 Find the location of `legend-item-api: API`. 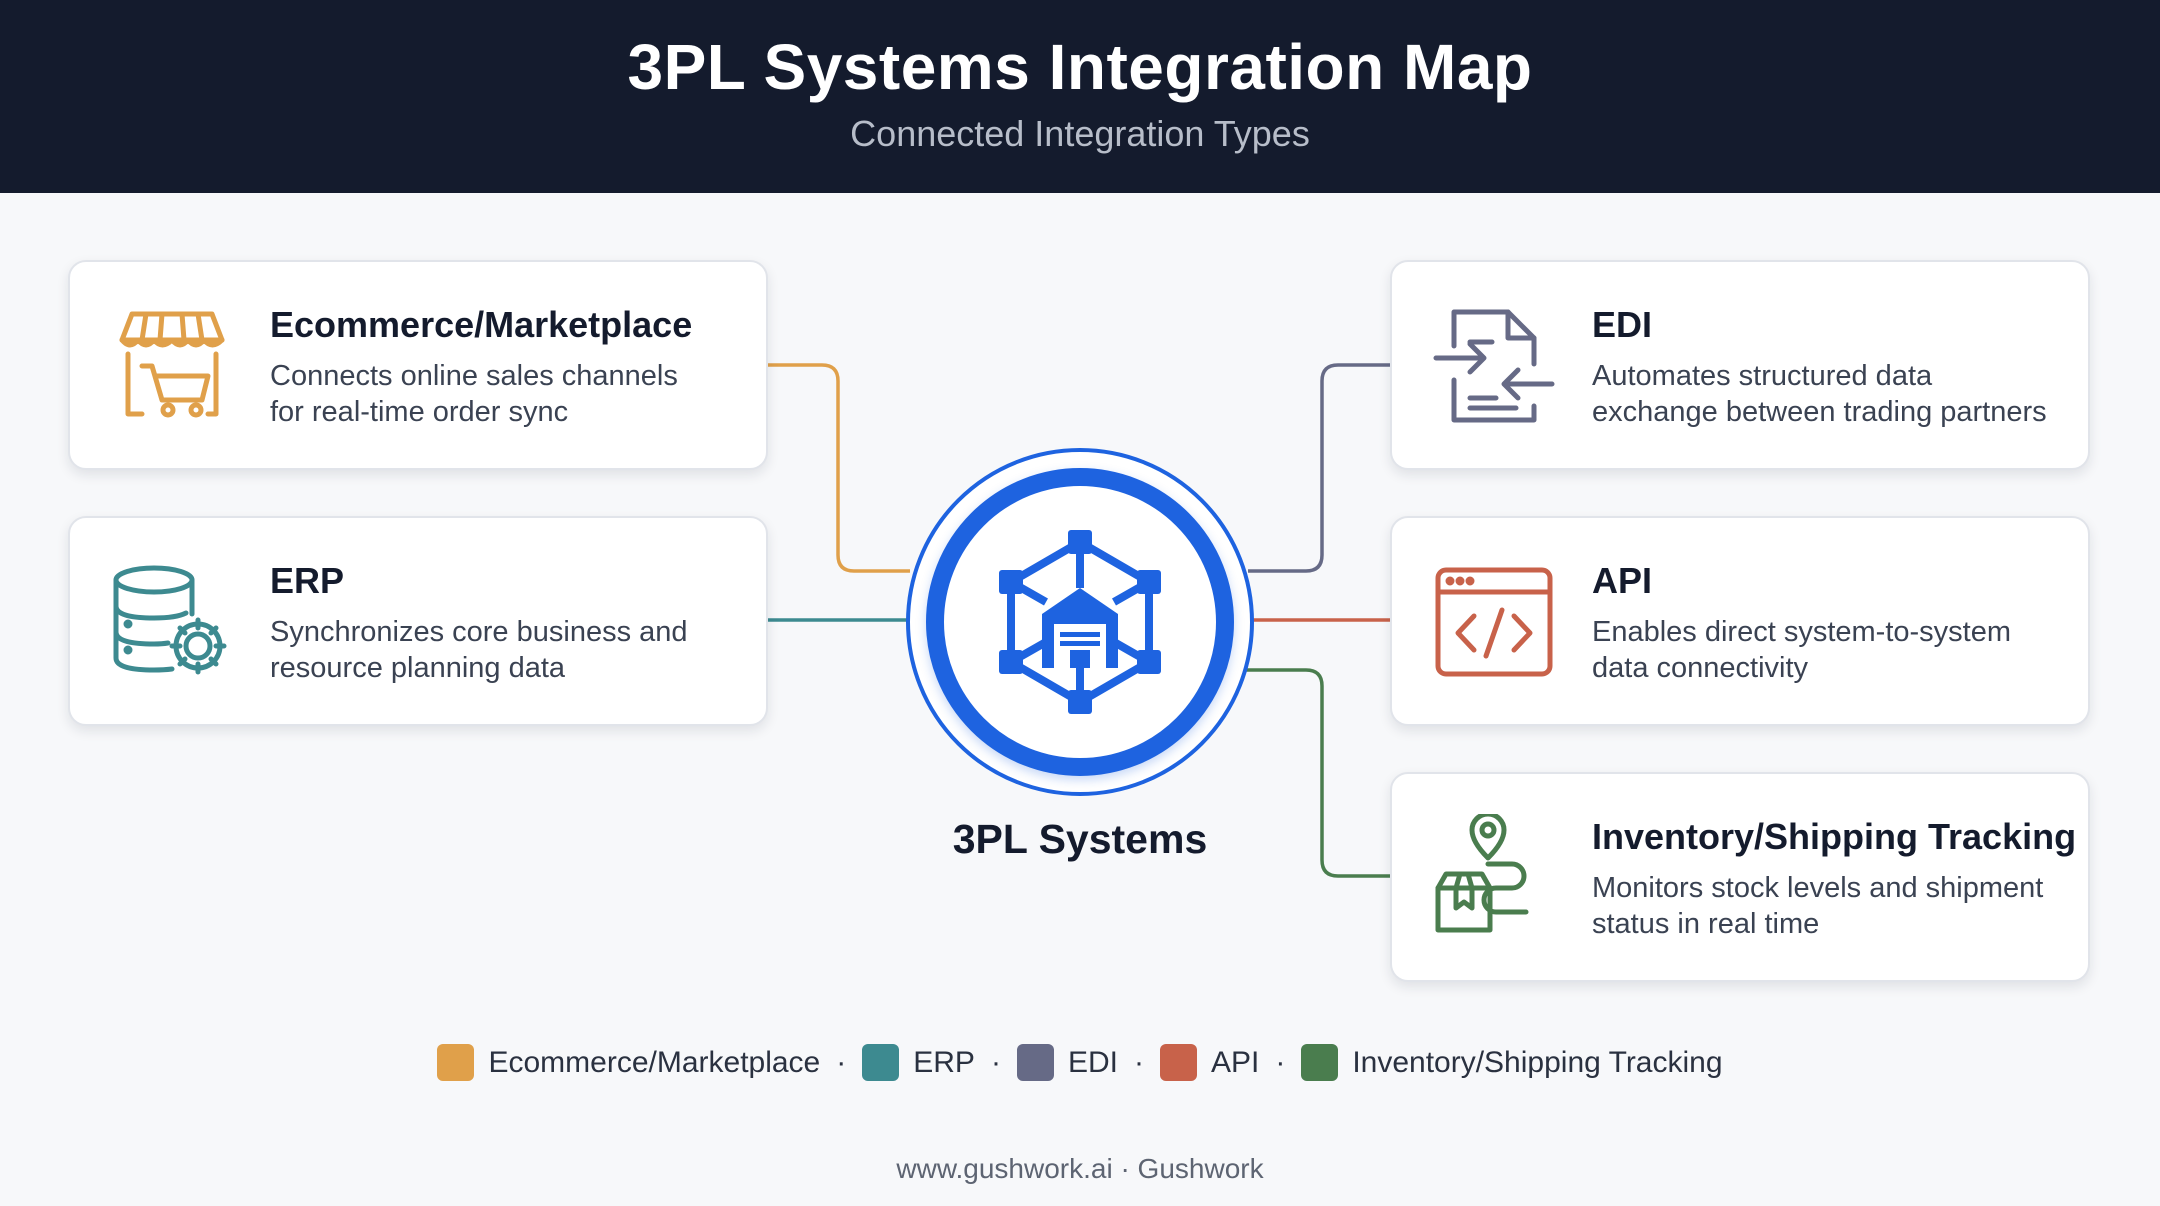

legend-item-api: API is located at coordinates (1209, 1062).